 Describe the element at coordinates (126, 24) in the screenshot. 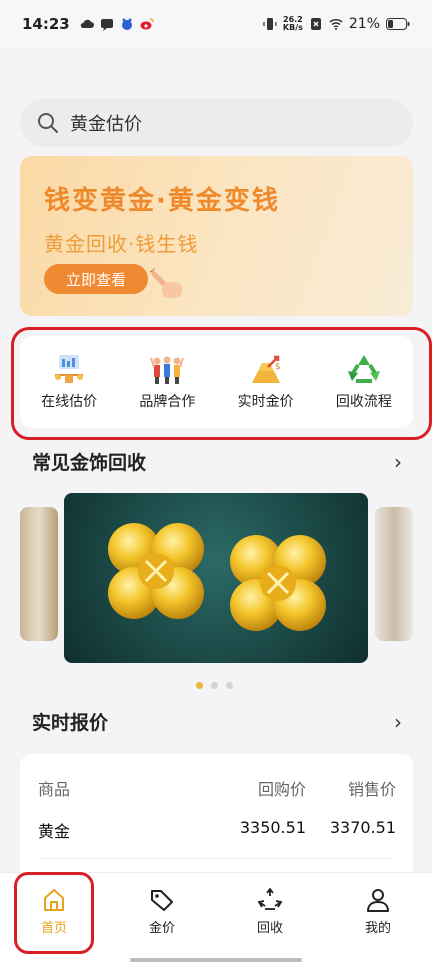

I see `baidu-icon` at that location.